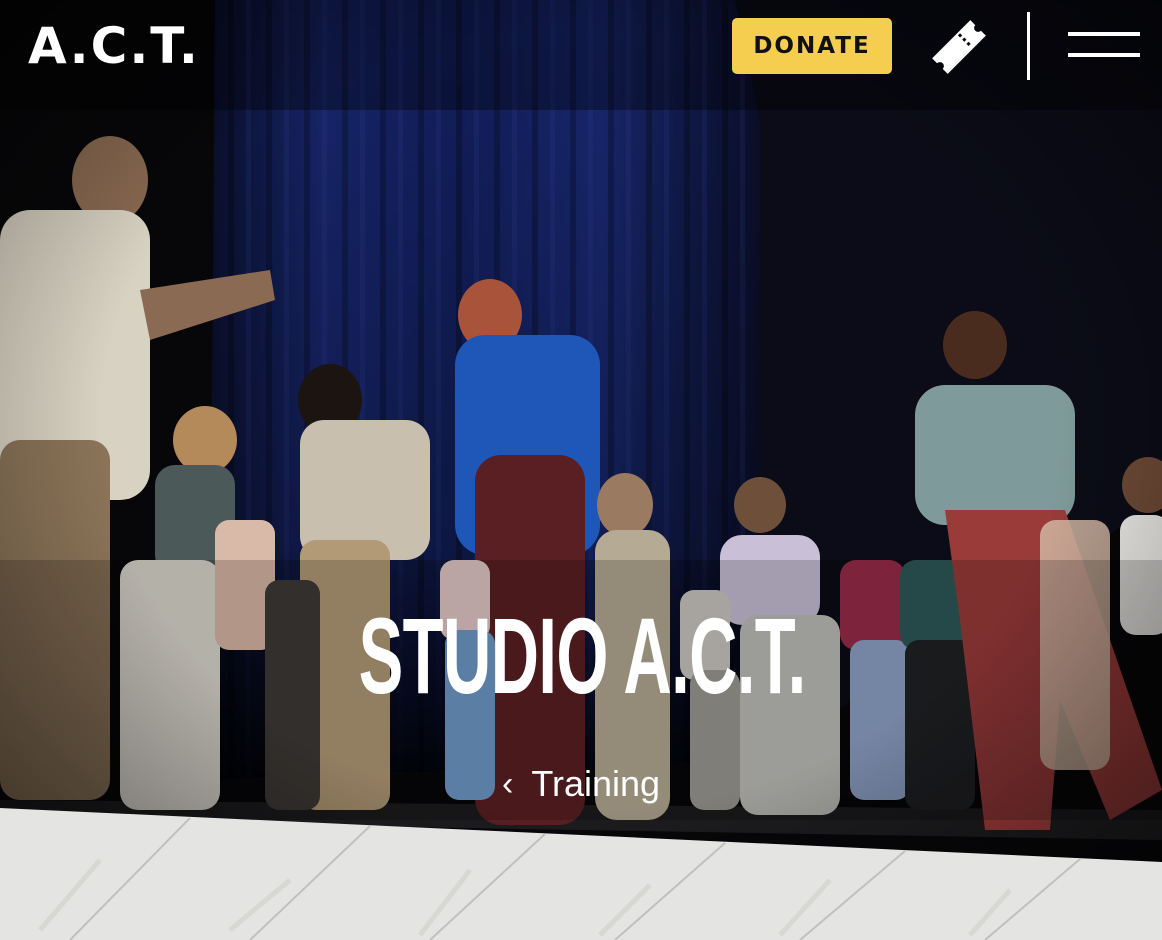 Image resolution: width=1162 pixels, height=940 pixels. What do you see at coordinates (508, 784) in the screenshot?
I see `chevron-left-icon: ‹` at bounding box center [508, 784].